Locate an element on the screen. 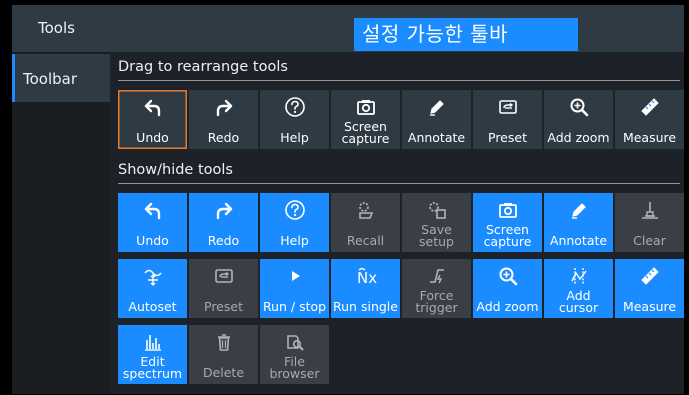 This screenshot has width=689, height=395. tool-autoset: Autoset is located at coordinates (152, 288).